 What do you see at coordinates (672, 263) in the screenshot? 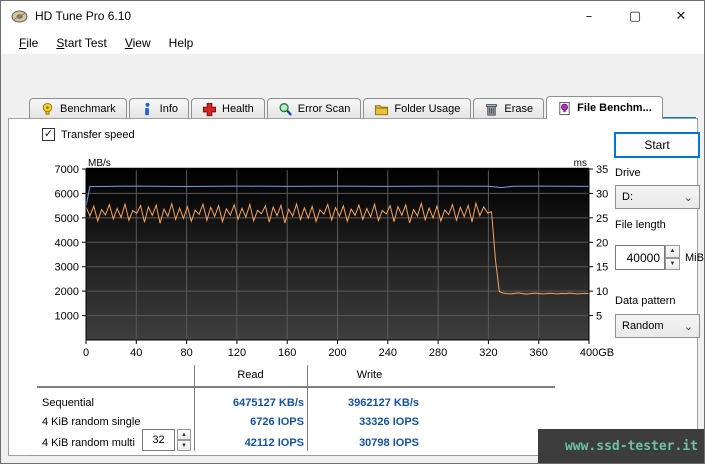
I see `file-length-down-icon: ▼` at bounding box center [672, 263].